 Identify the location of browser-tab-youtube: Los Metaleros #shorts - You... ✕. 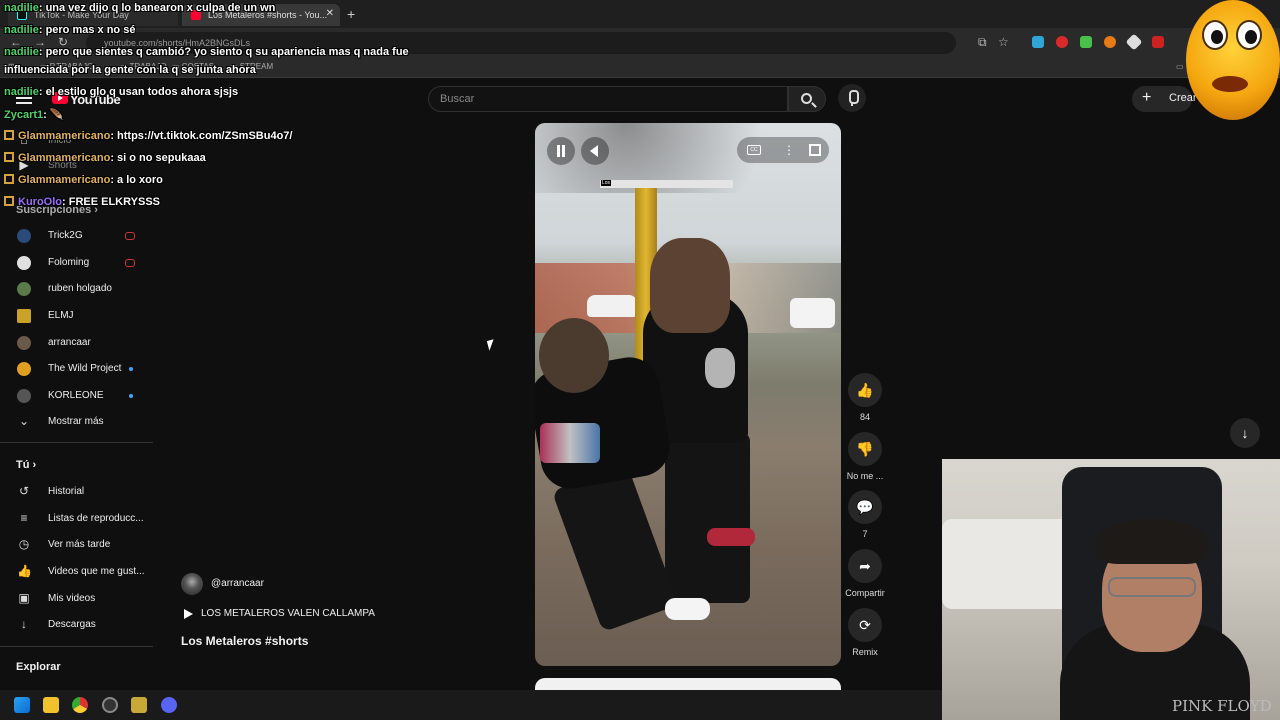
(261, 15).